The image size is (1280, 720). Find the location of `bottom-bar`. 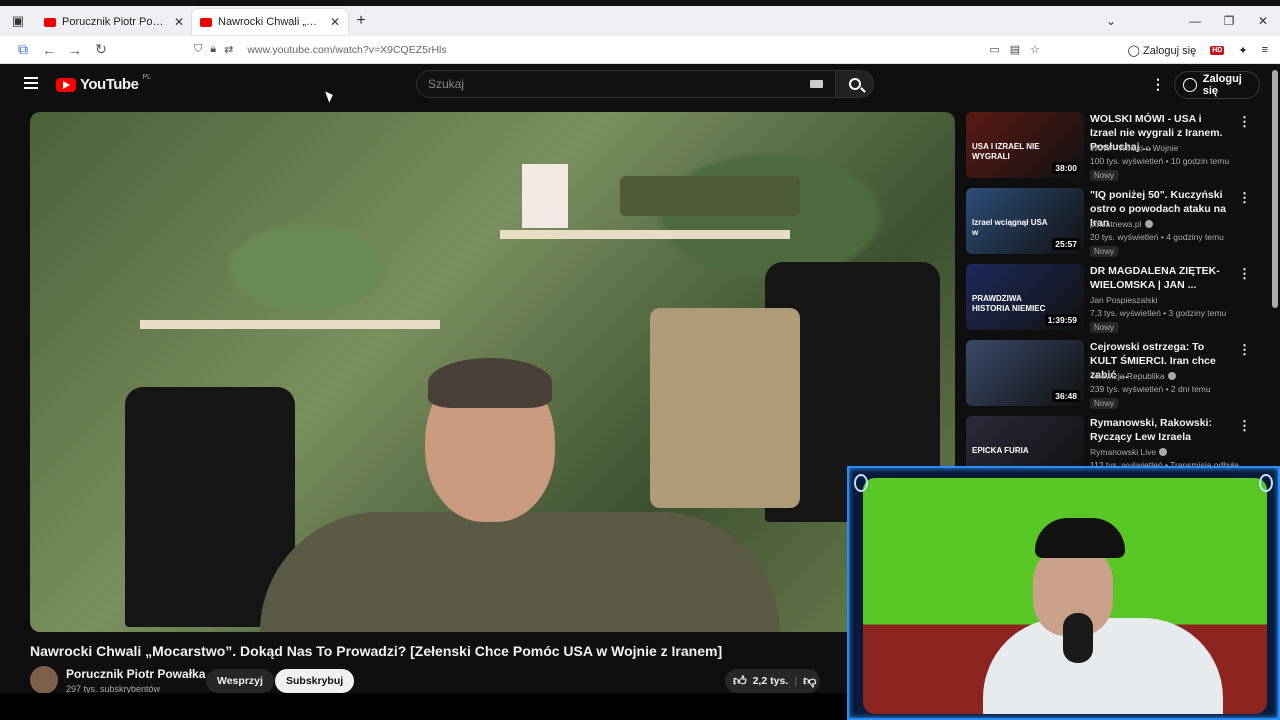

bottom-bar is located at coordinates (423, 706).